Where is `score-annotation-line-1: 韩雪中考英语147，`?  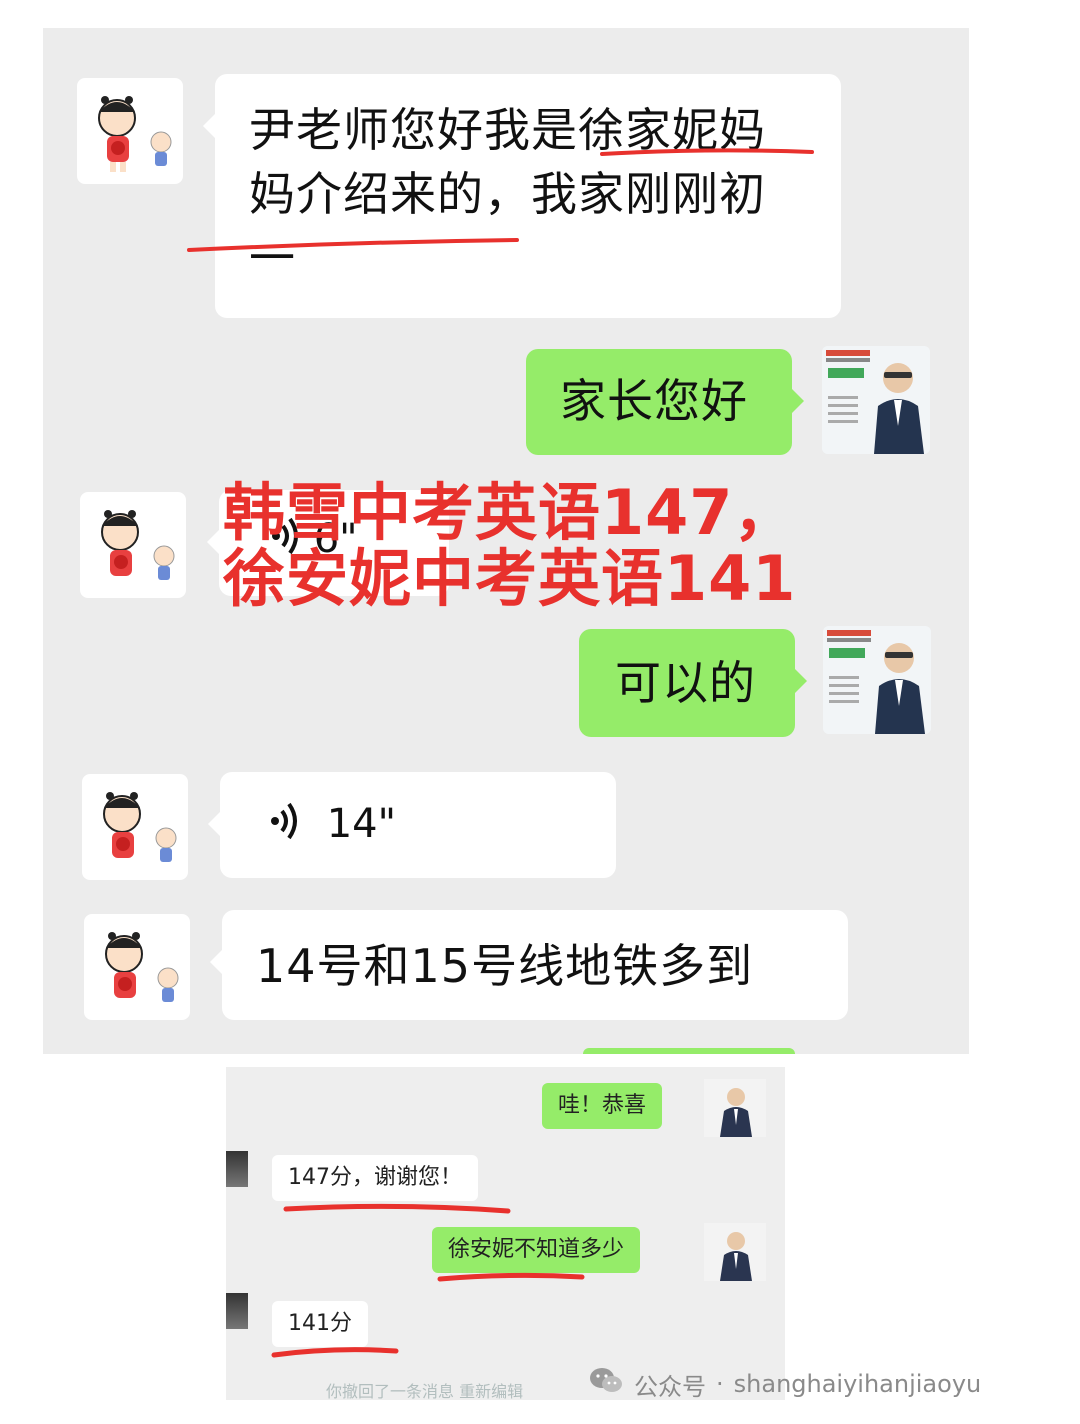
score-annotation-line-1: 韩雪中考英语147， is located at coordinates (510, 512).